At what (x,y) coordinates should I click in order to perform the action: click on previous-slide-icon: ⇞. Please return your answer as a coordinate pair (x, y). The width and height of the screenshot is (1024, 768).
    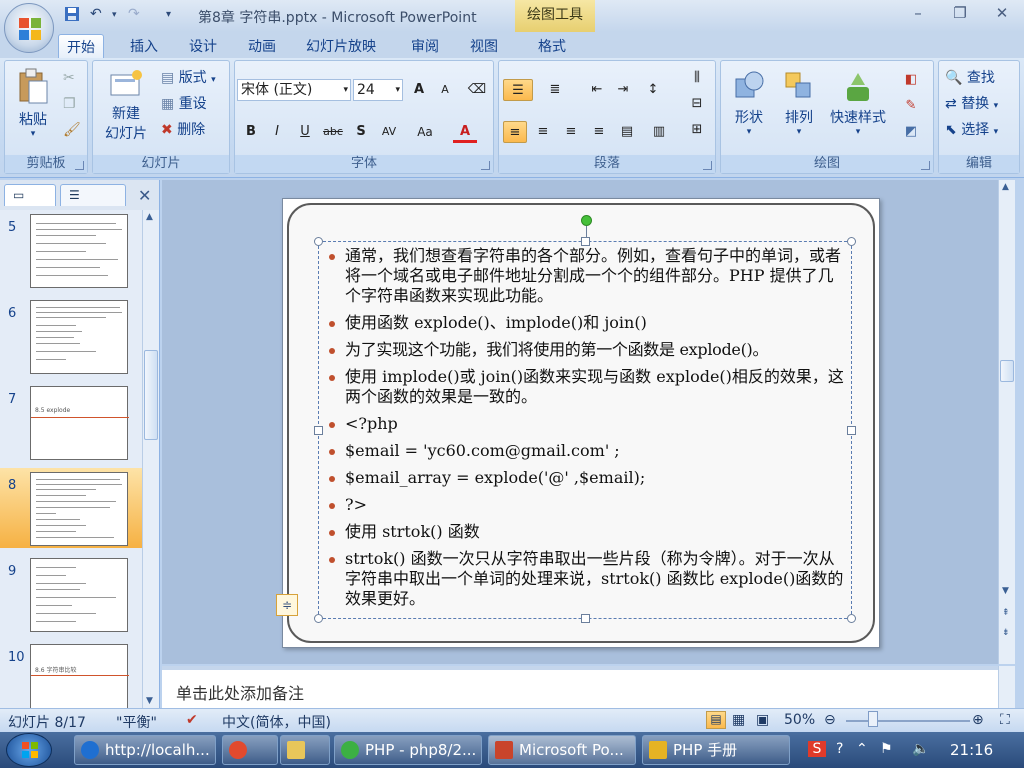
    Looking at the image, I should click on (1006, 613).